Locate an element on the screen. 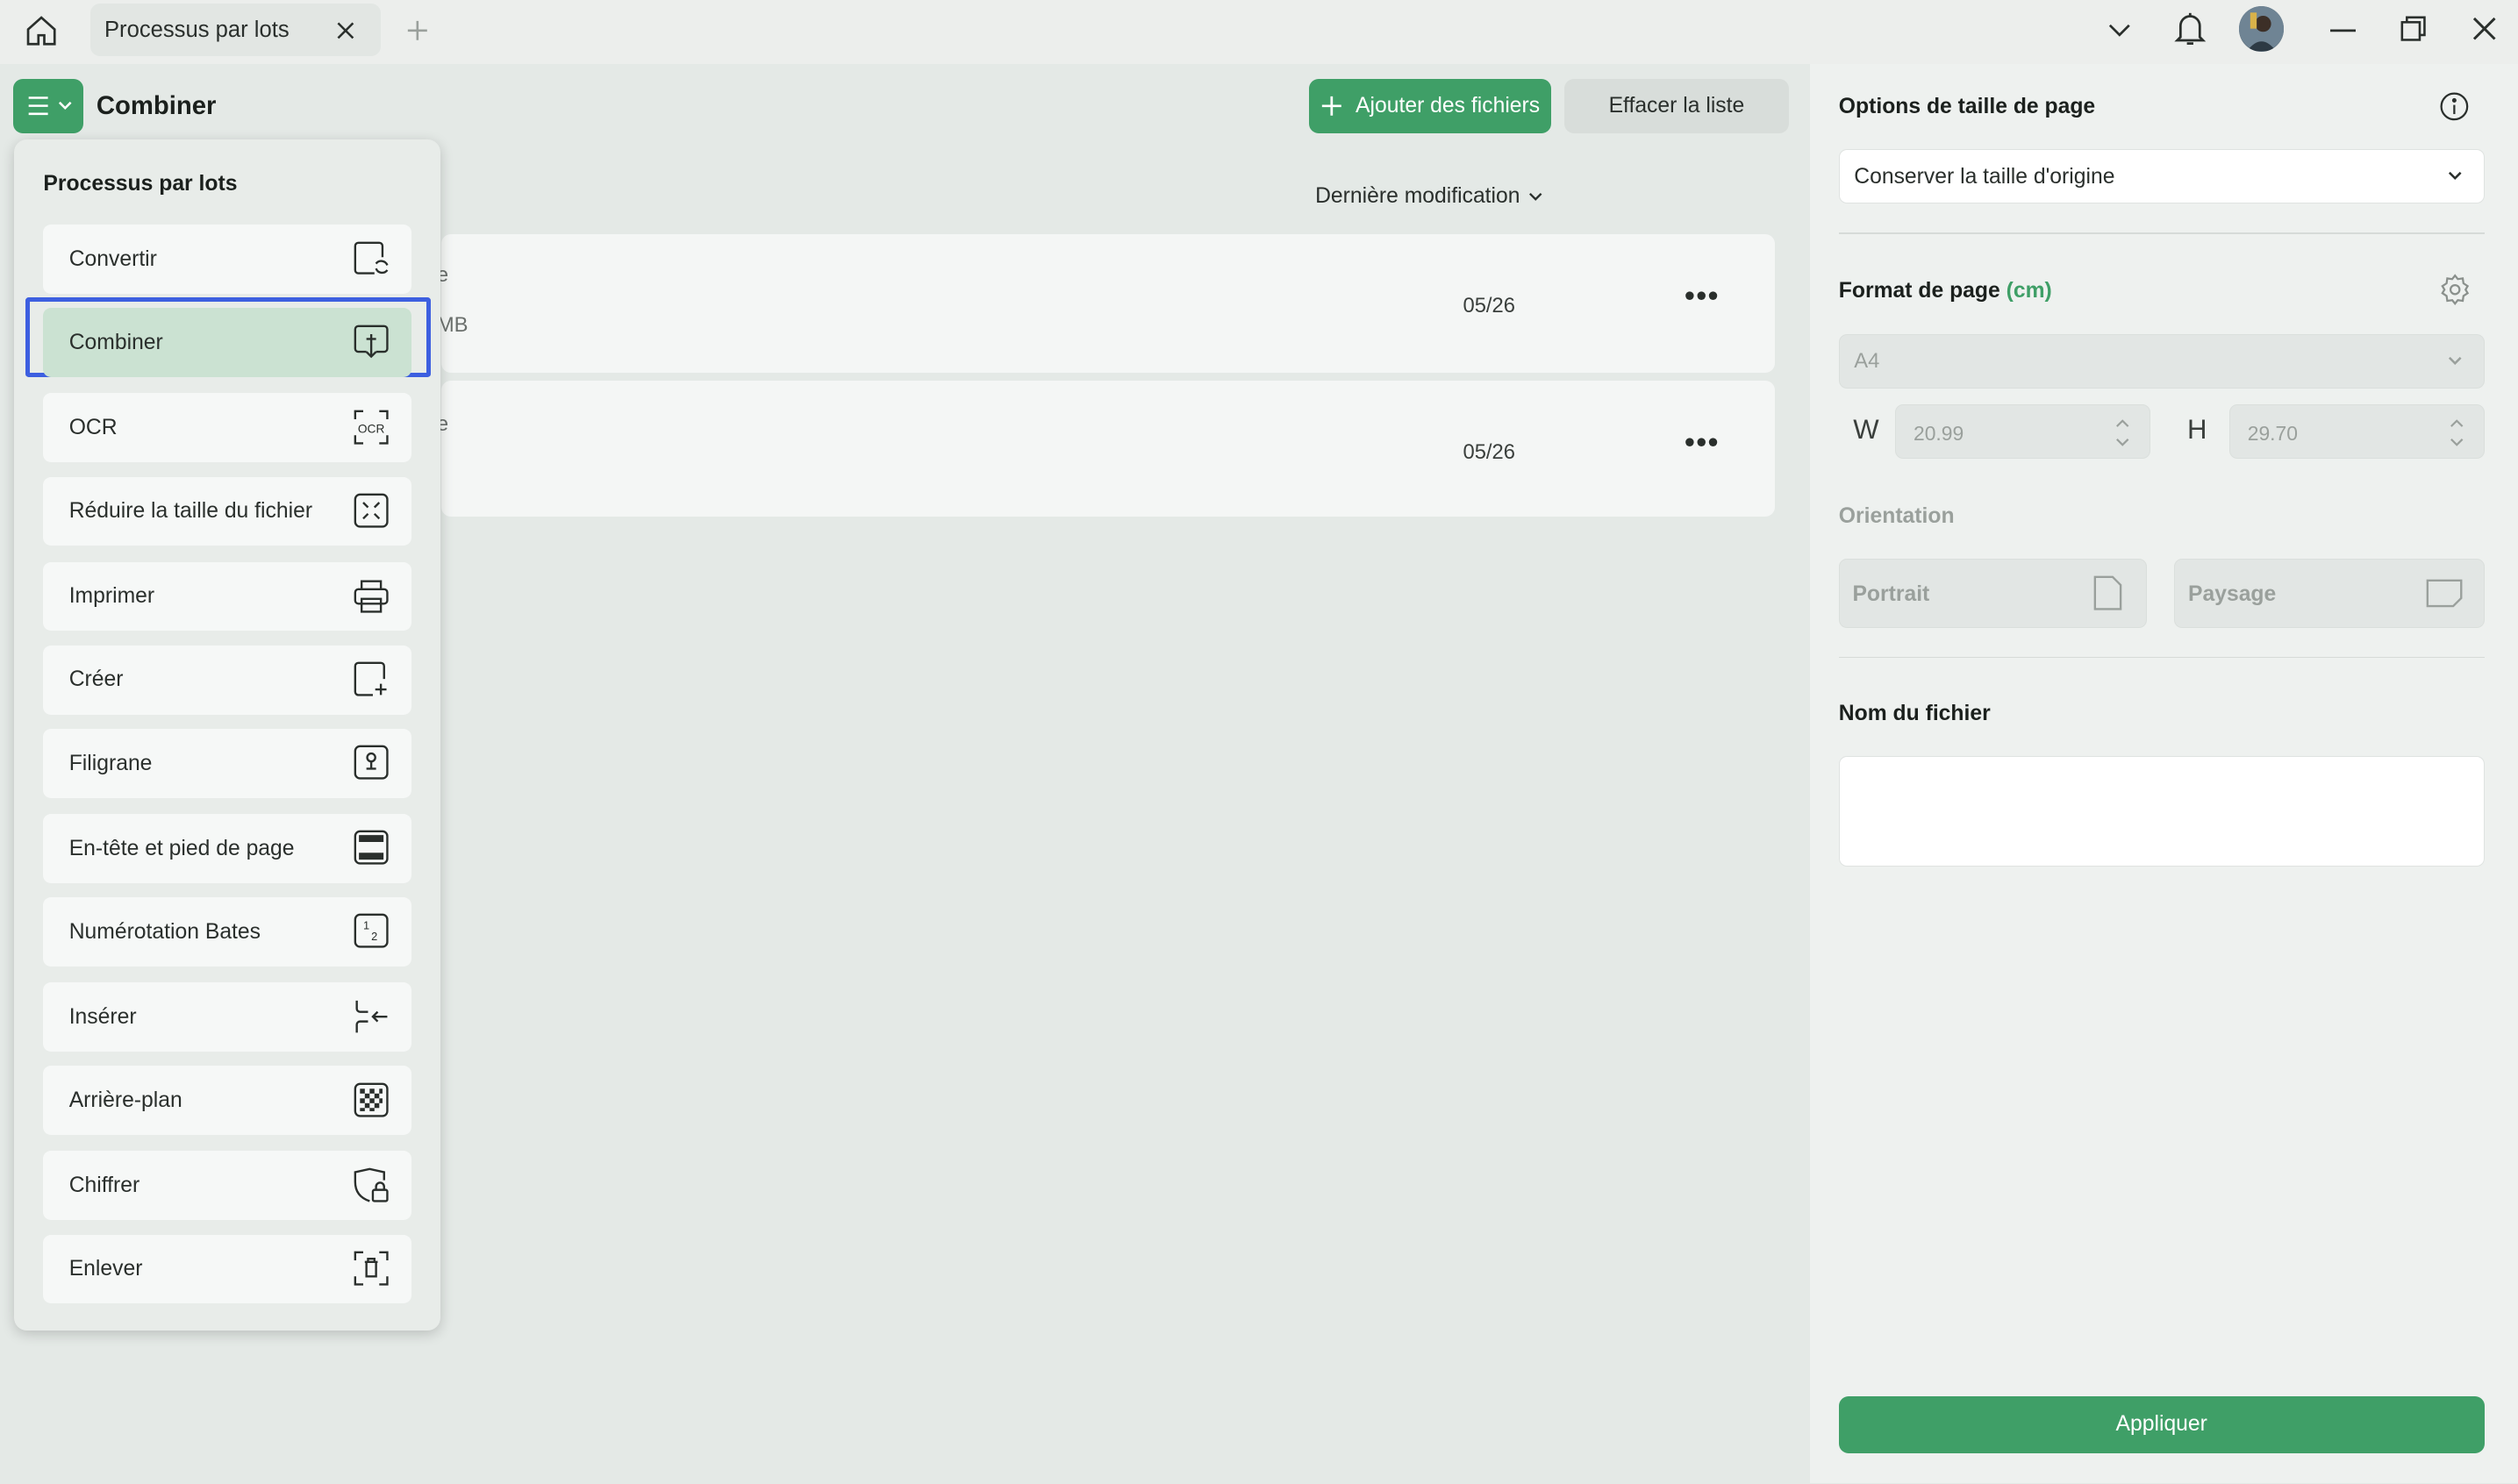  page-format-title: Format de page (cm) is located at coordinates (1945, 291).